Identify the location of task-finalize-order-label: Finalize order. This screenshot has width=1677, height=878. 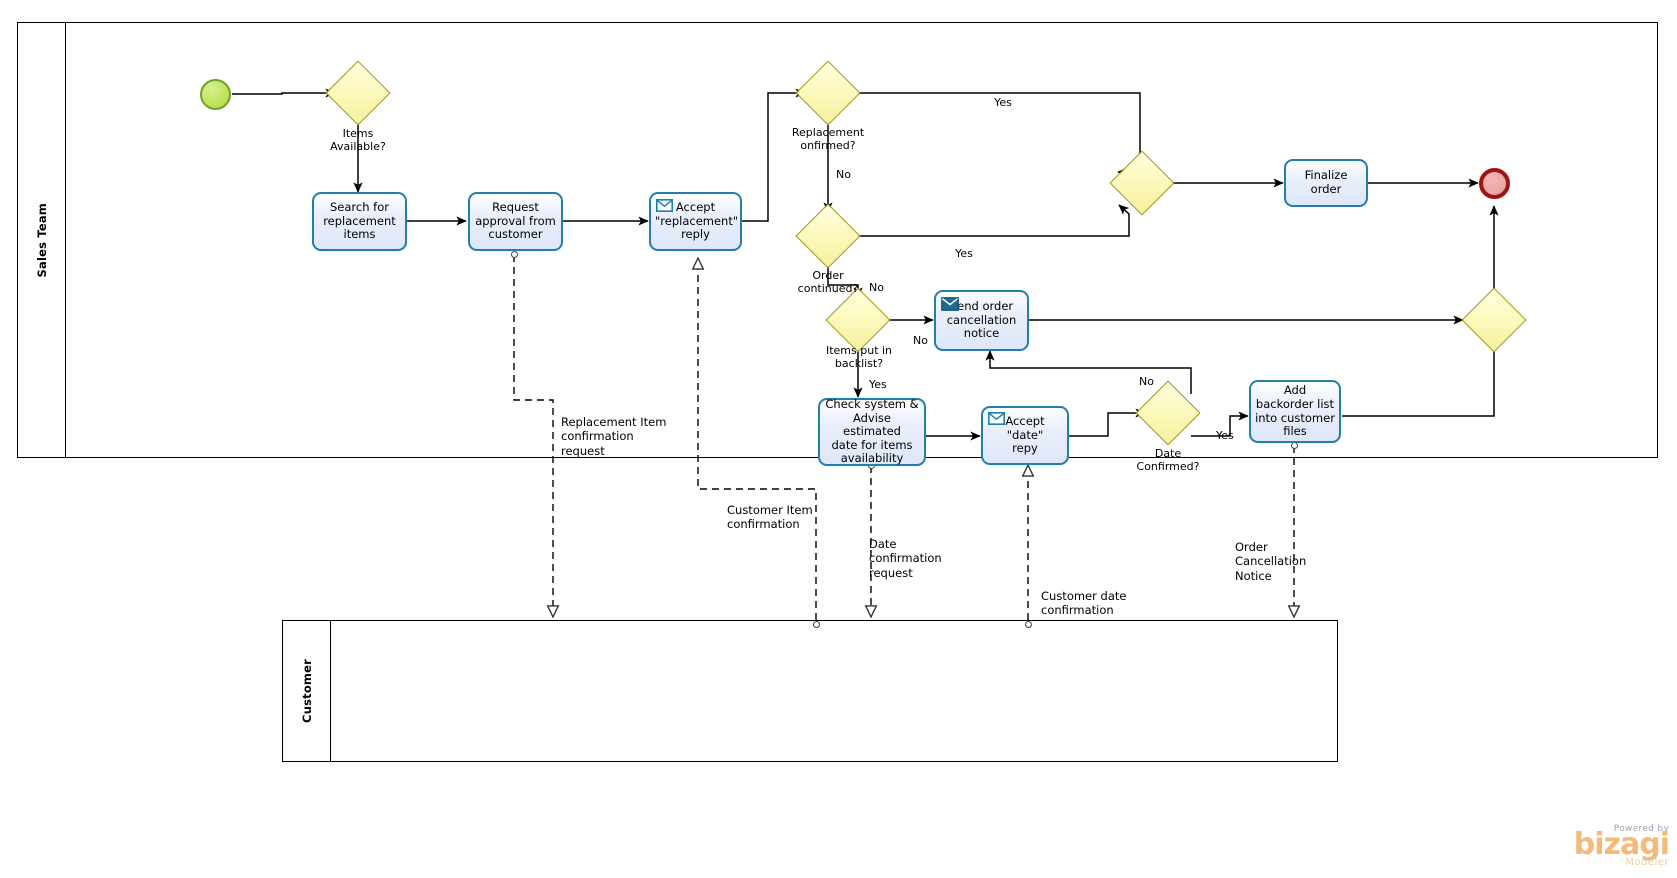
(1326, 182).